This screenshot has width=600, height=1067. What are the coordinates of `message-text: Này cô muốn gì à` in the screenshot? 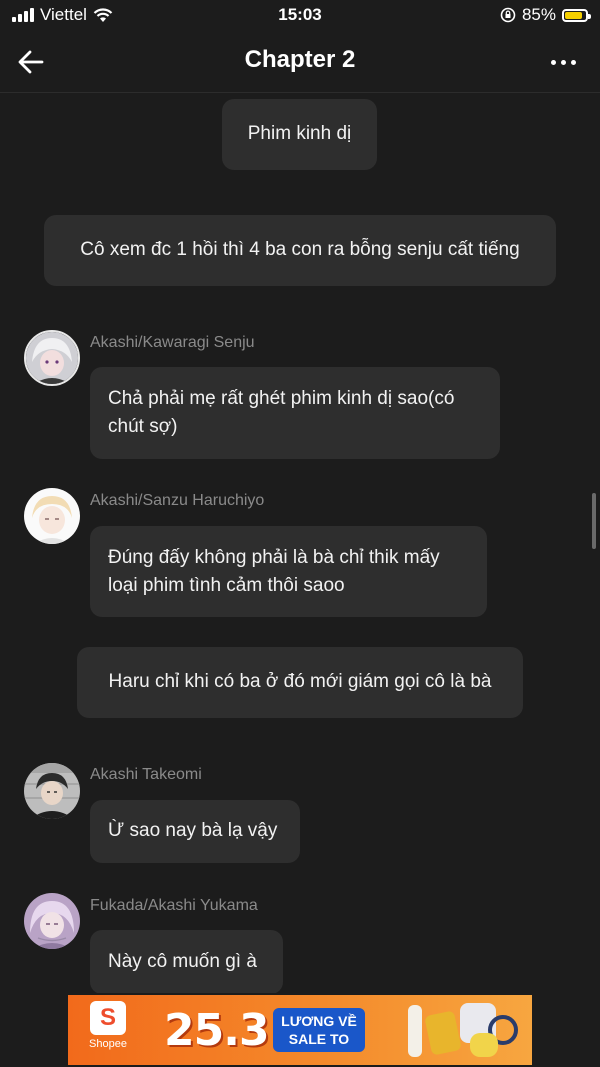 It's located at (182, 961).